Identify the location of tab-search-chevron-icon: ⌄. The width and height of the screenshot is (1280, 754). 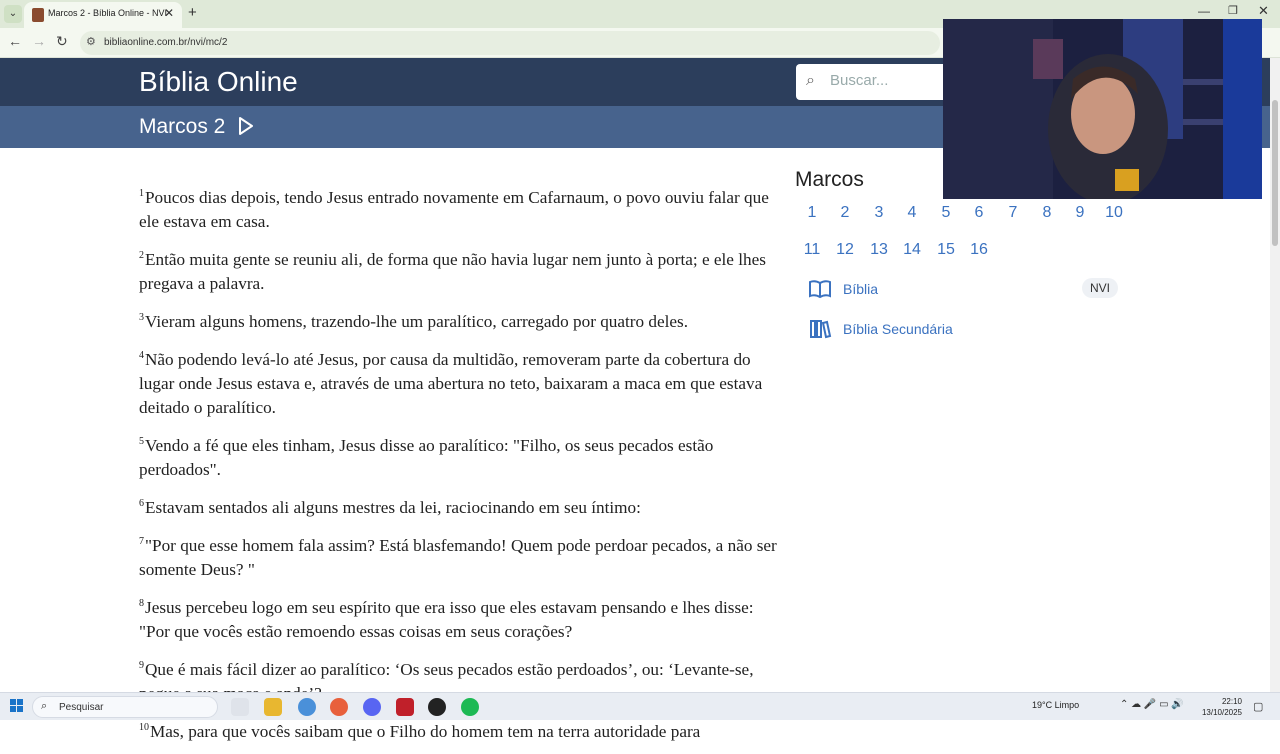
(13, 14).